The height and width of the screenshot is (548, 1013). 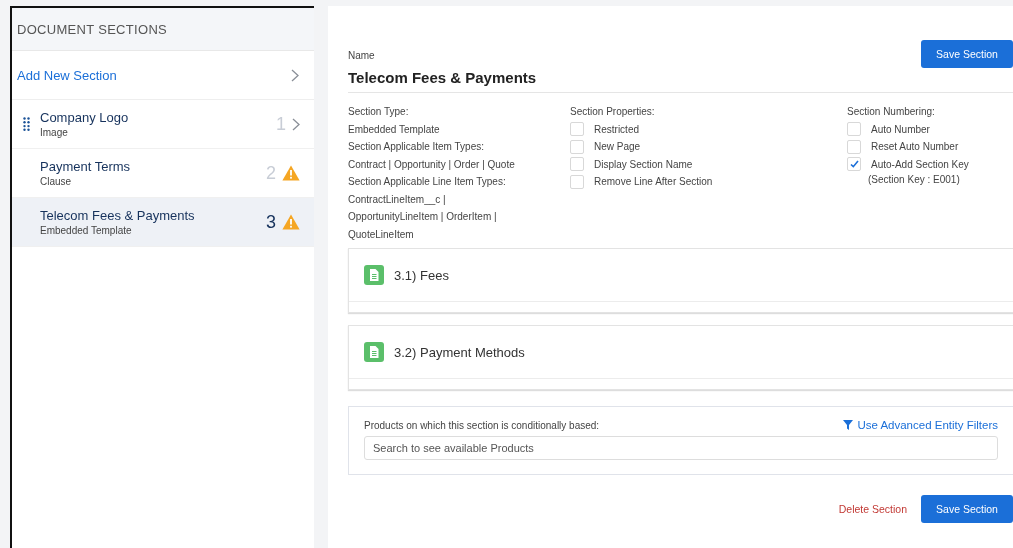 What do you see at coordinates (653, 182) in the screenshot?
I see `checkbox-label: Remove Line After Section` at bounding box center [653, 182].